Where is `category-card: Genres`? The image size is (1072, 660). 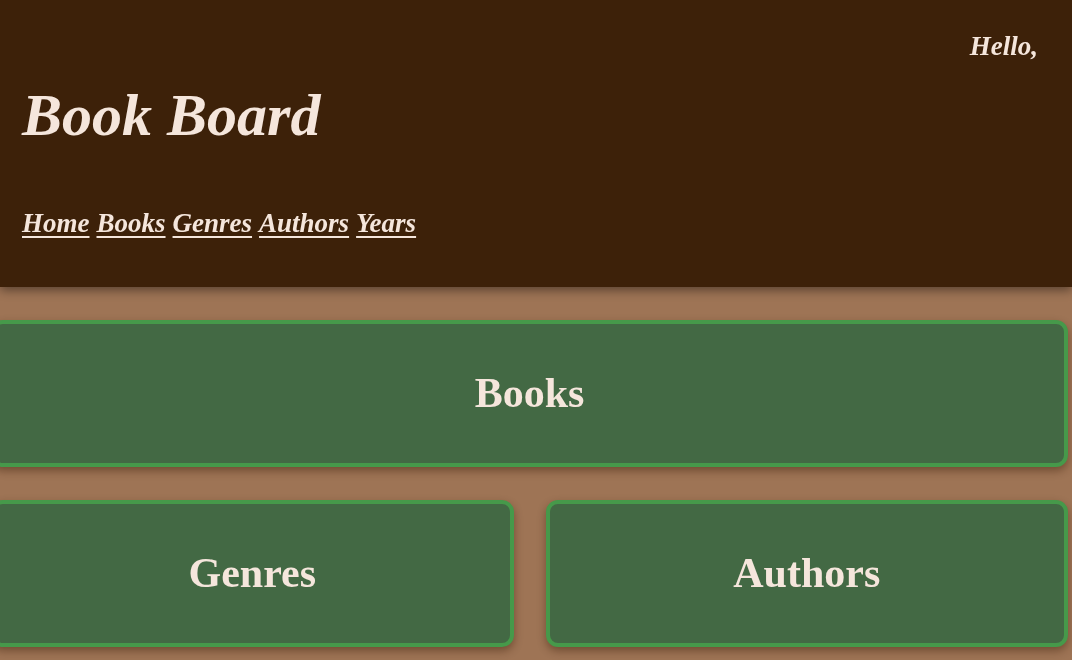 category-card: Genres is located at coordinates (257, 573).